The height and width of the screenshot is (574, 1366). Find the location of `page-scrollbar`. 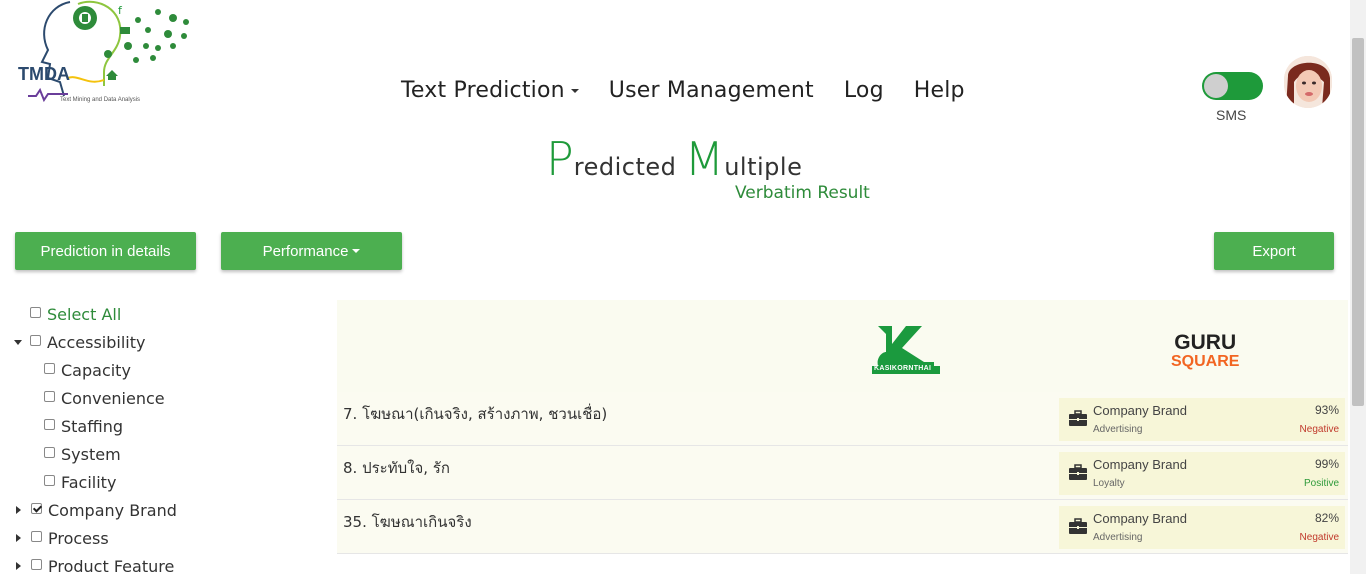

page-scrollbar is located at coordinates (1358, 287).